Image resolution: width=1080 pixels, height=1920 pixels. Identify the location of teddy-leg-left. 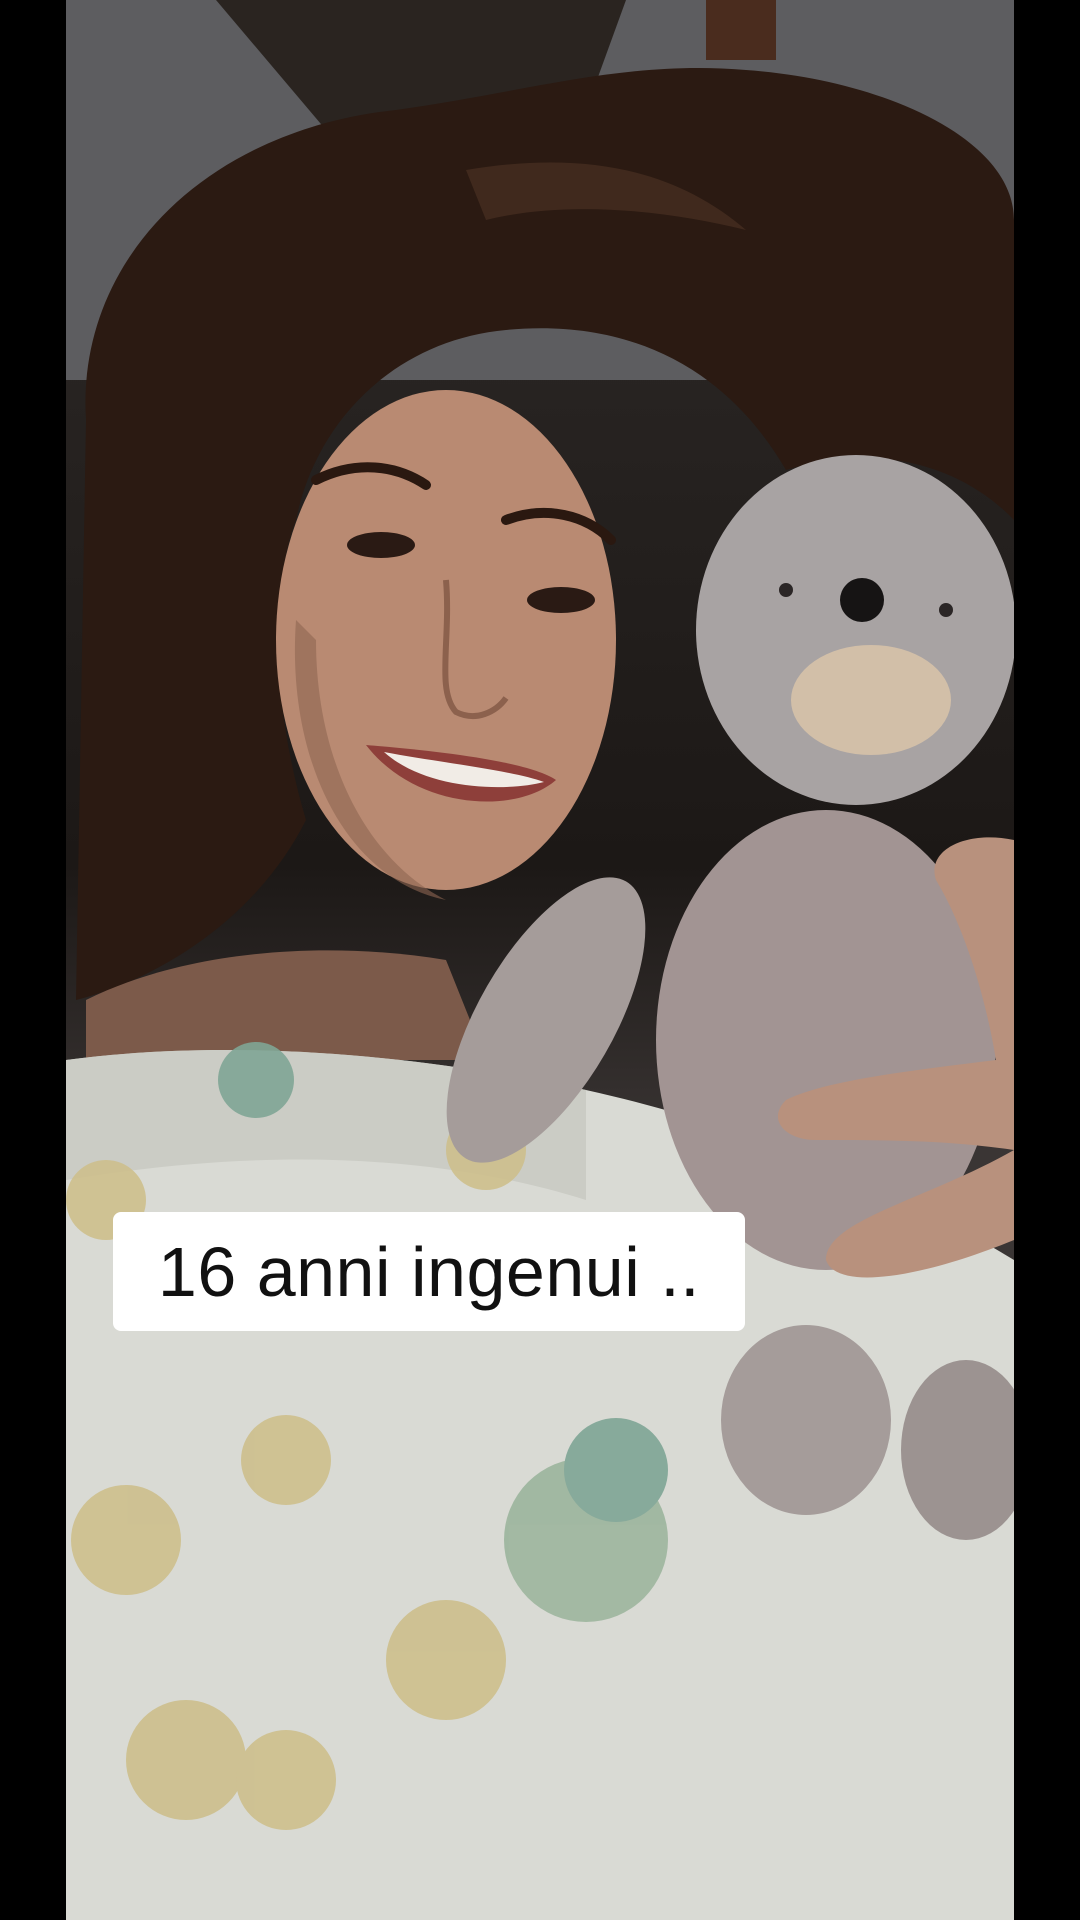
(806, 1420).